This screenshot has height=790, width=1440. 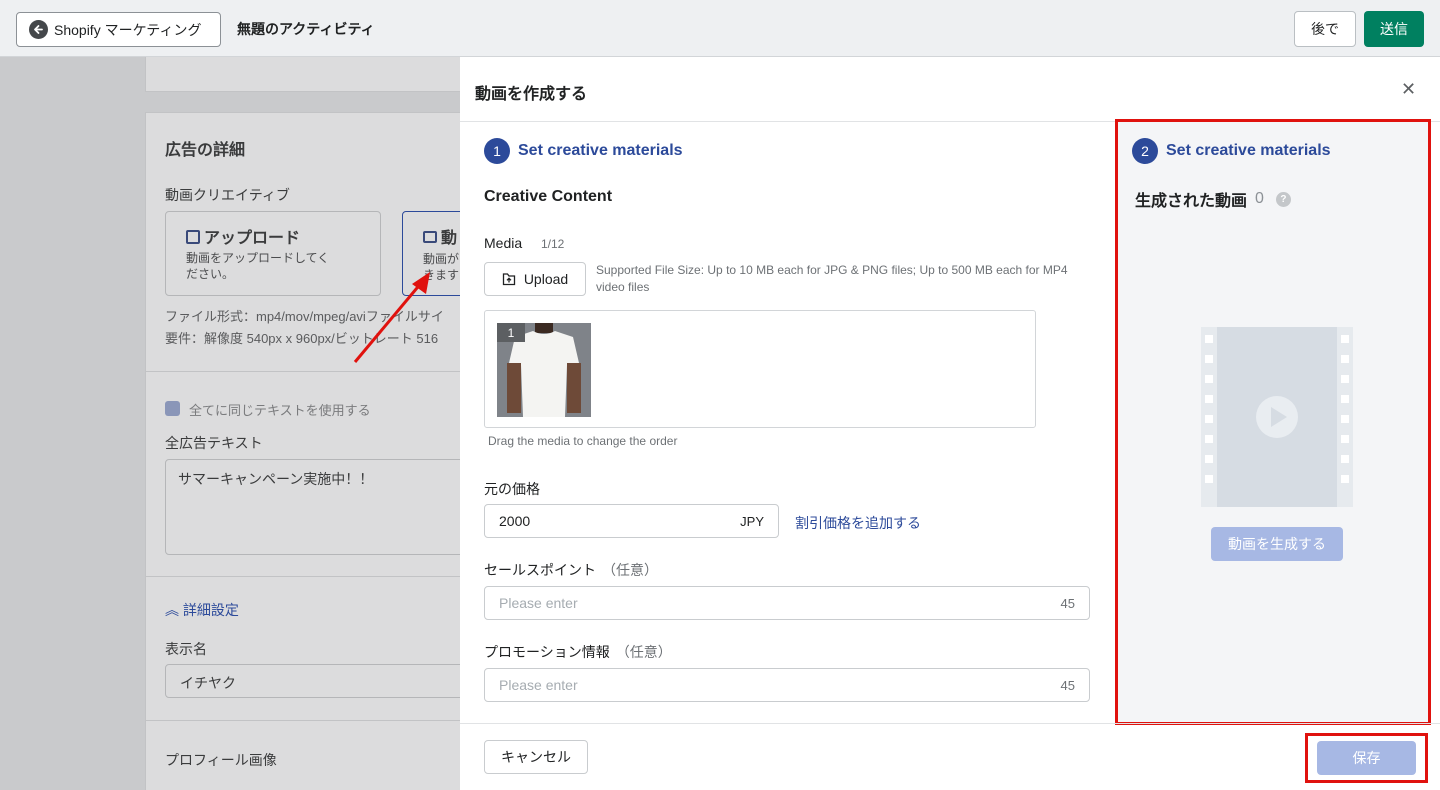 I want to click on ad-details-title: 広告の詳細, so click(x=205, y=150).